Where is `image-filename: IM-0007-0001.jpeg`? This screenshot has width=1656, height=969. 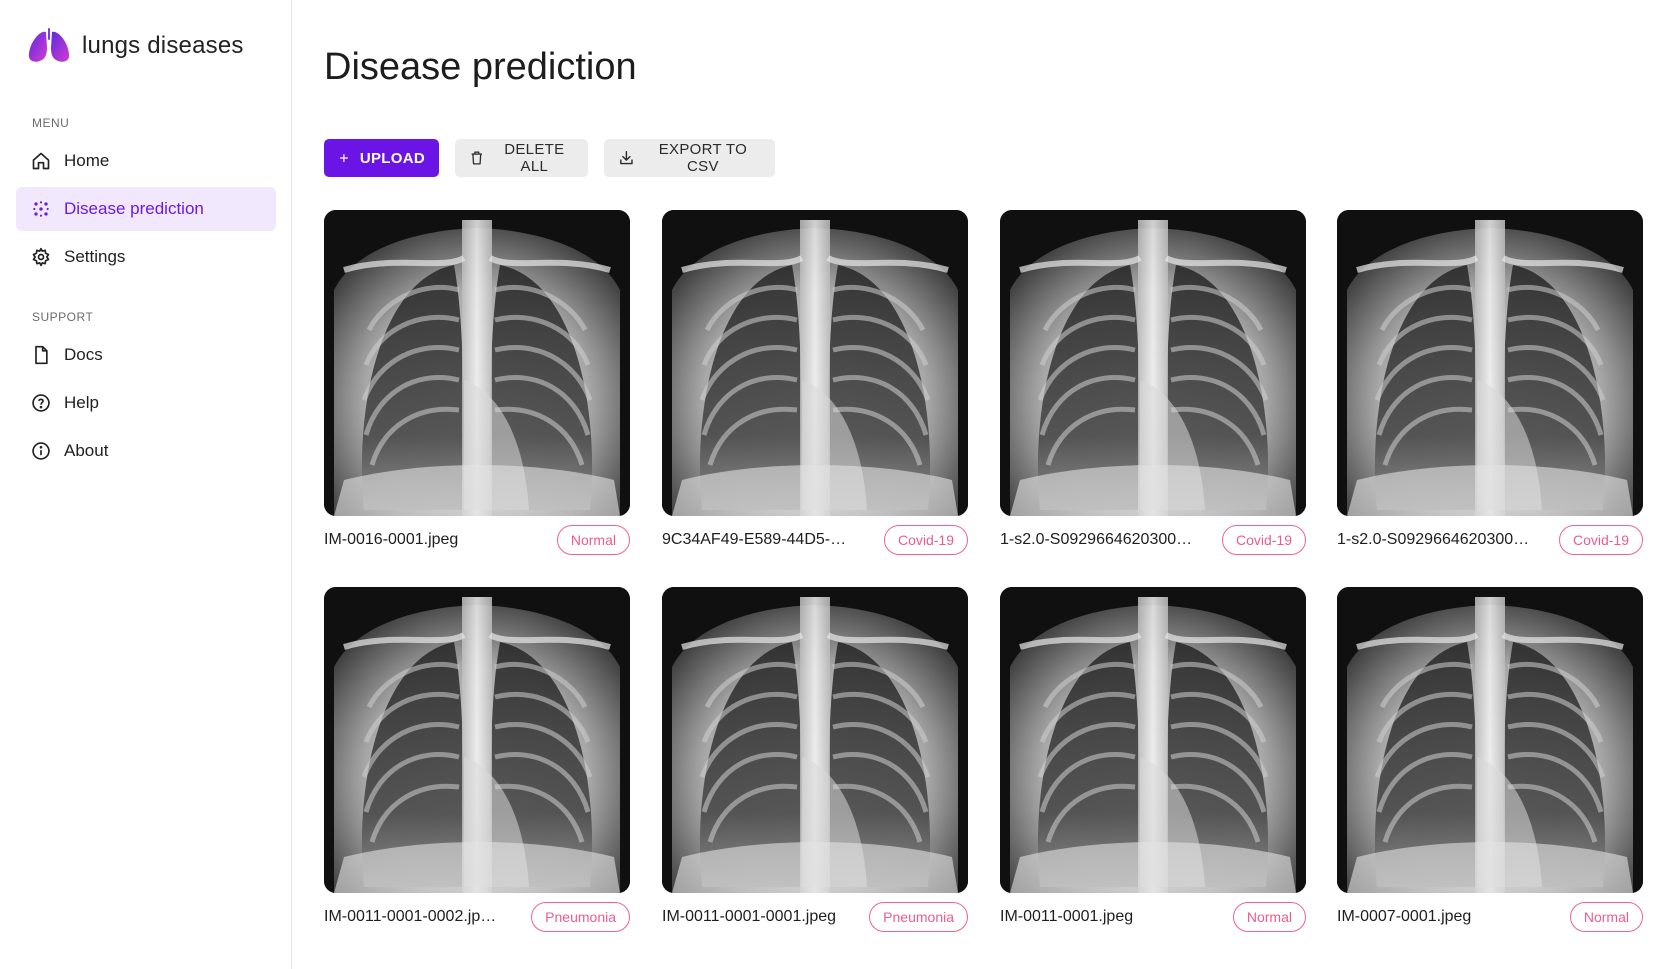
image-filename: IM-0007-0001.jpeg is located at coordinates (1404, 916).